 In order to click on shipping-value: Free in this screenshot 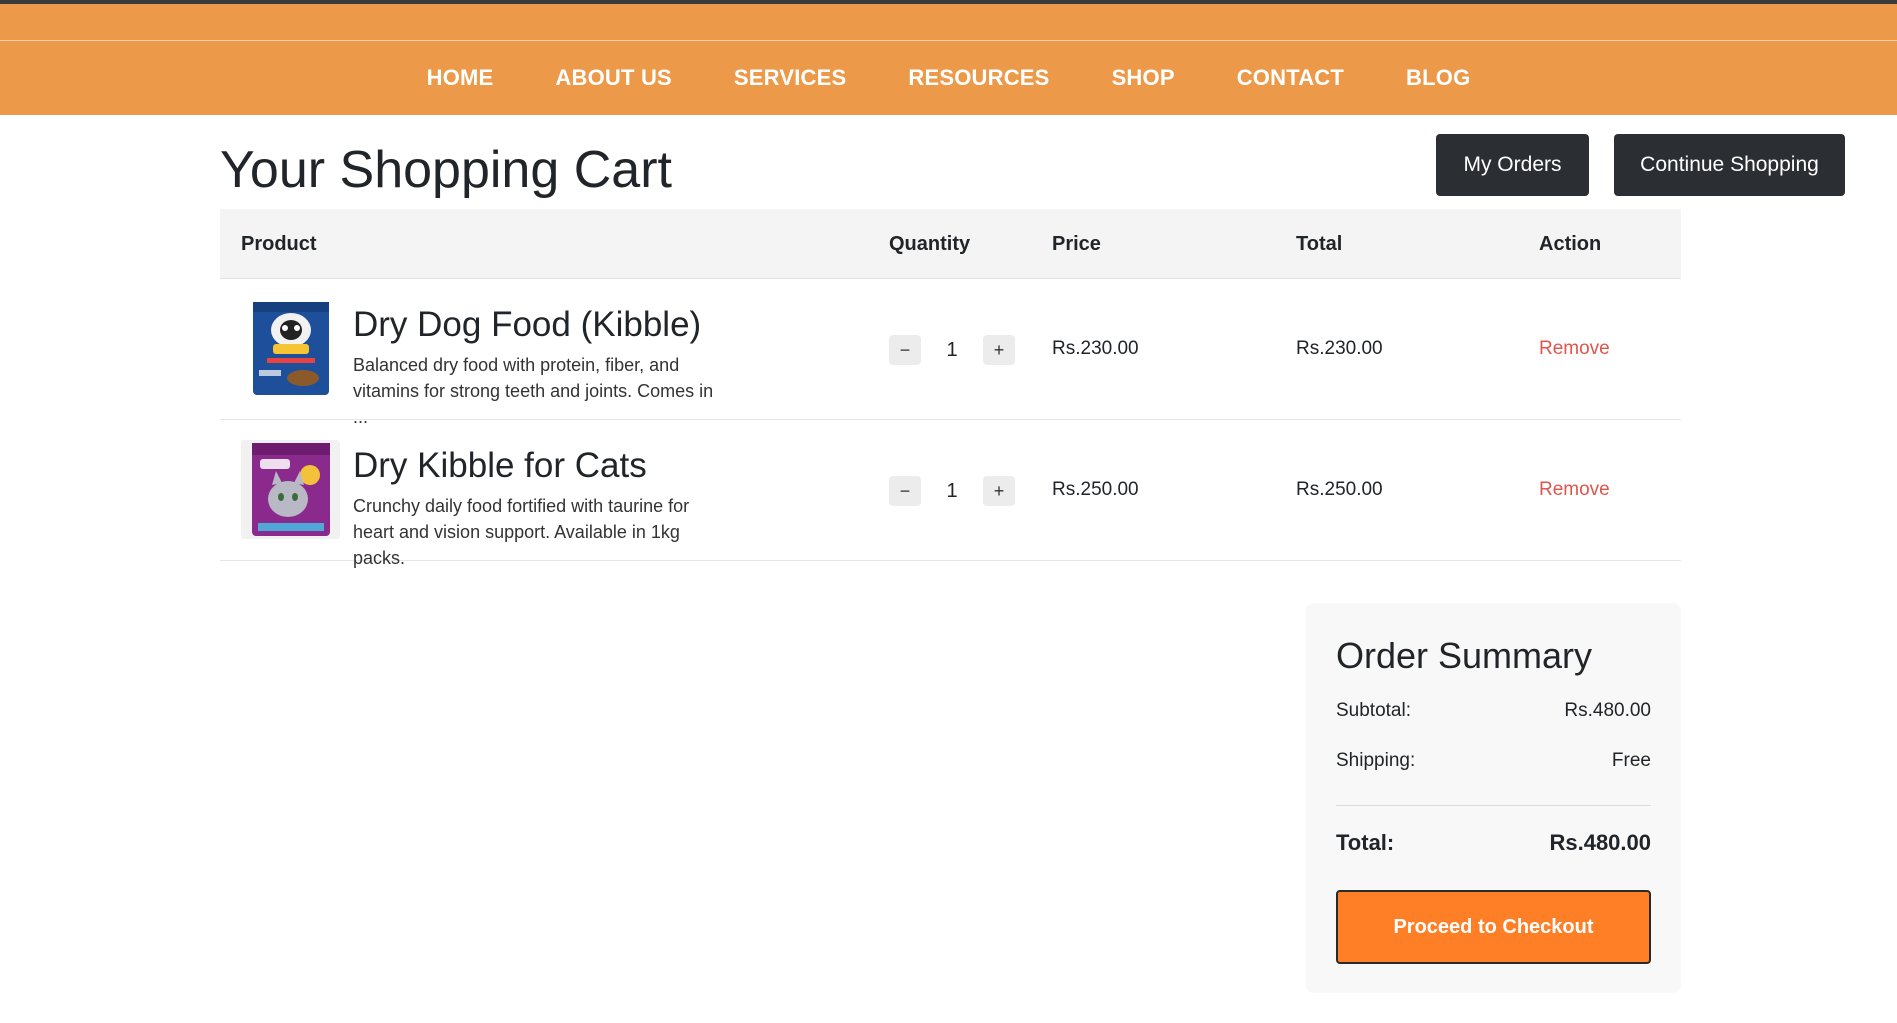, I will do `click(1631, 760)`.